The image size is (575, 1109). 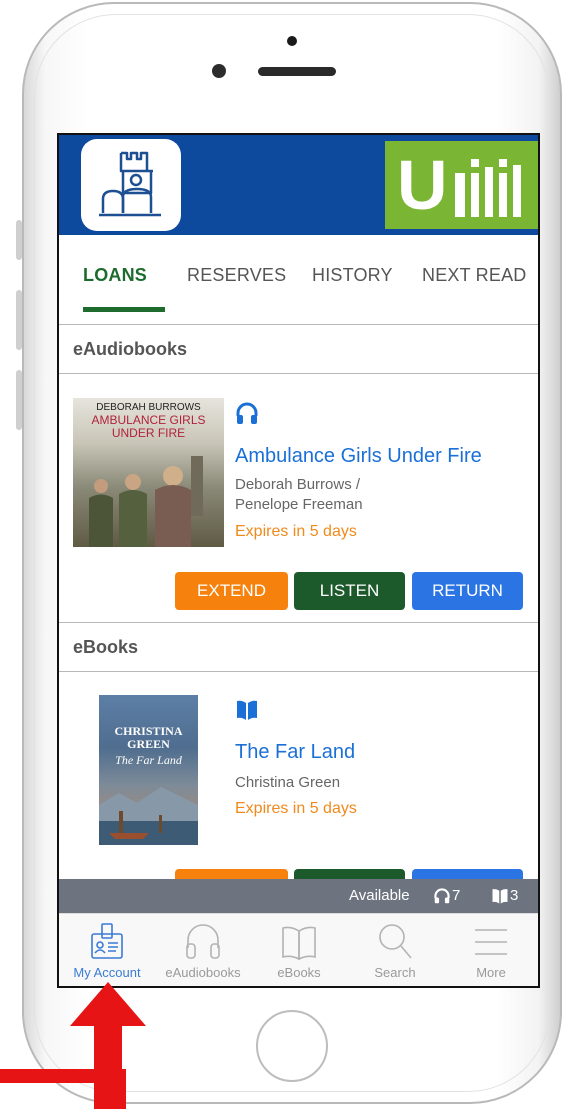 I want to click on mute-switch, so click(x=19, y=240).